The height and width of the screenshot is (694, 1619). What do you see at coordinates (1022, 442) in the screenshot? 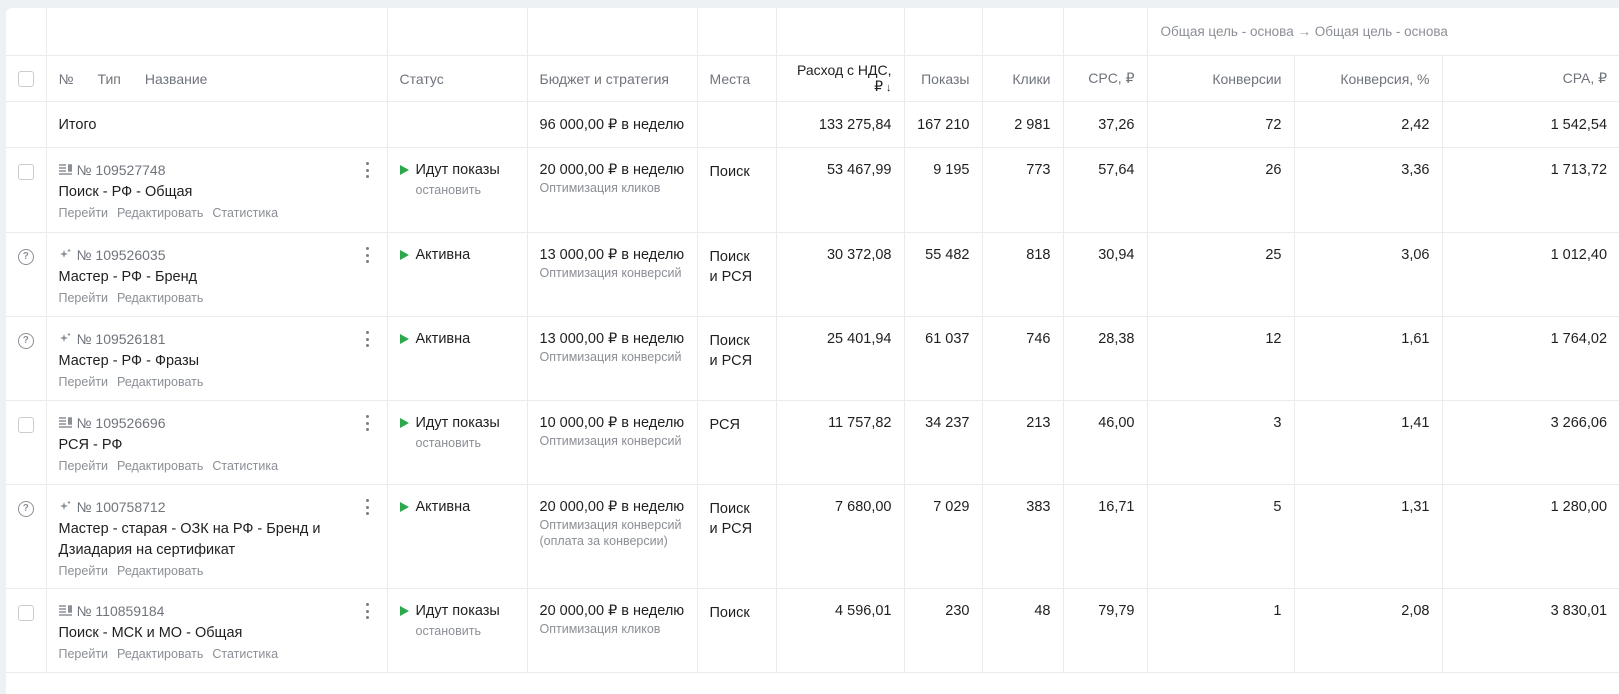
I see `campaign-clicks: 213` at bounding box center [1022, 442].